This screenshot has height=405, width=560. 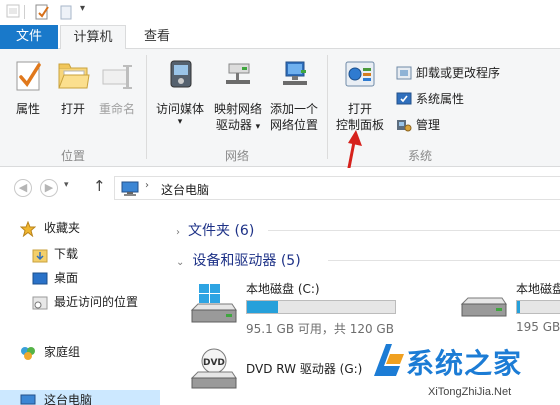 What do you see at coordinates (538, 327) in the screenshot?
I see `drive-2-space: 195 GB` at bounding box center [538, 327].